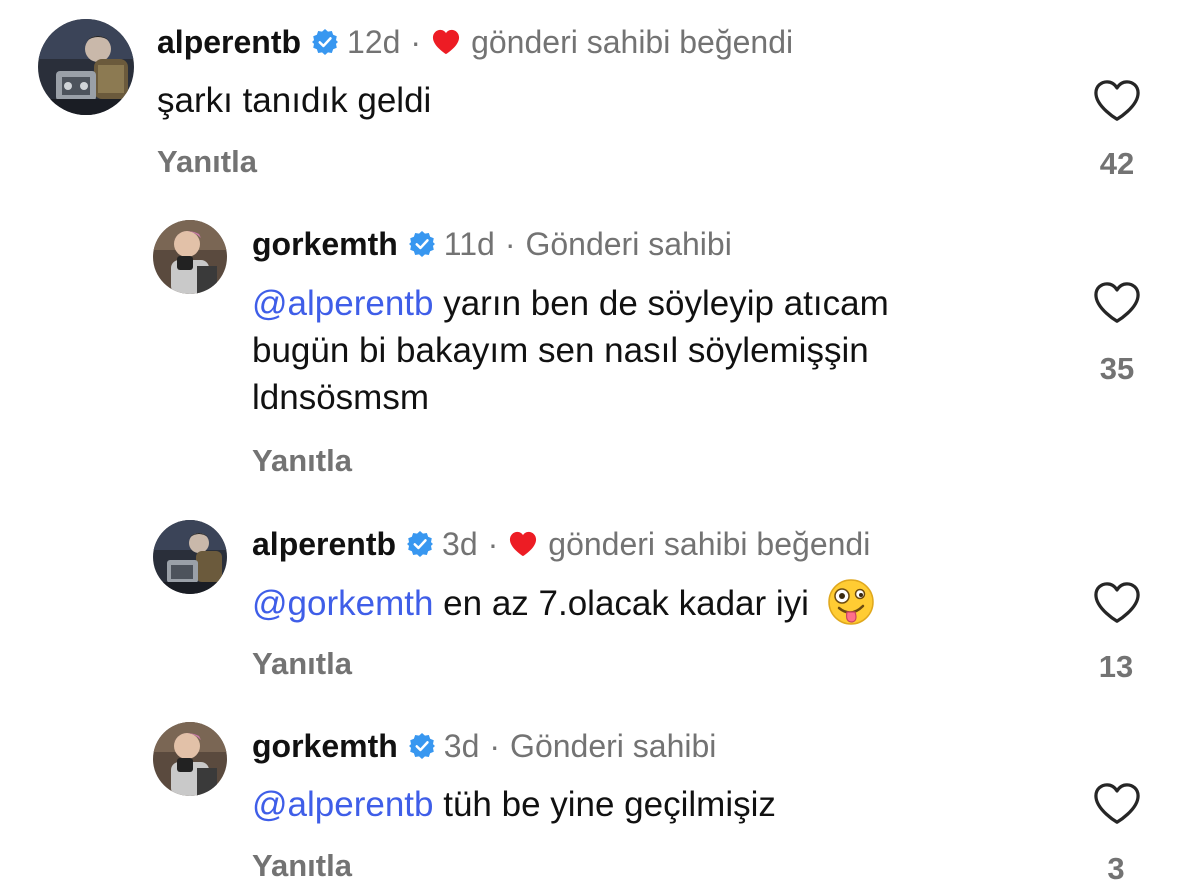  I want to click on comment-body: en az 7.olacak kadar iyi, so click(626, 603).